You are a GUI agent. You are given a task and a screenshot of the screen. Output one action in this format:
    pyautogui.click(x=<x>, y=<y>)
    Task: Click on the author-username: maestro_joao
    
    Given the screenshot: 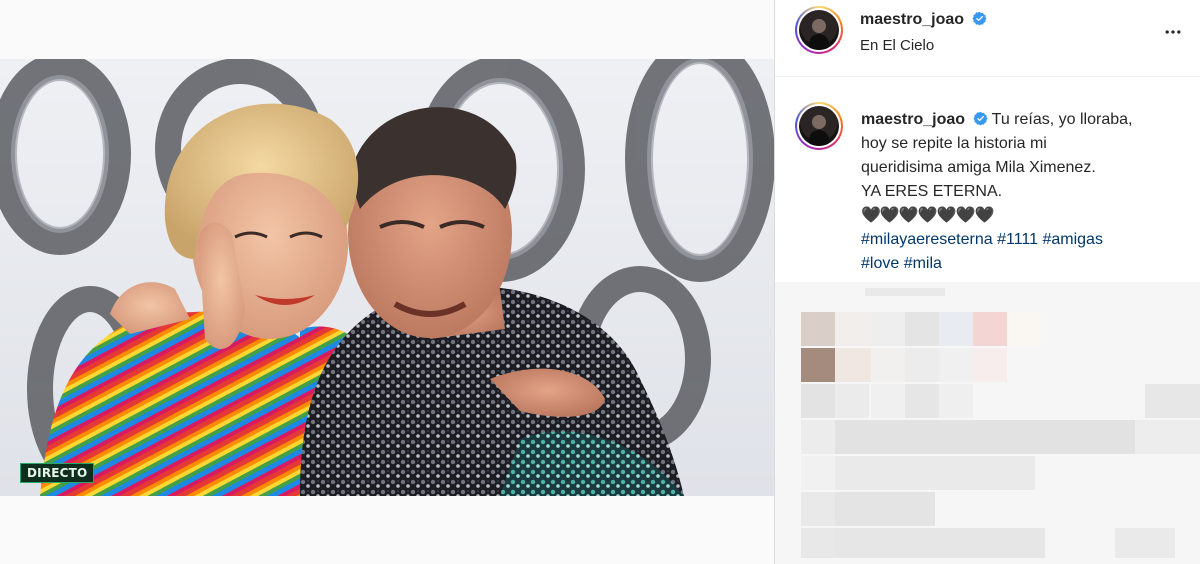 What is the action you would take?
    pyautogui.click(x=923, y=20)
    